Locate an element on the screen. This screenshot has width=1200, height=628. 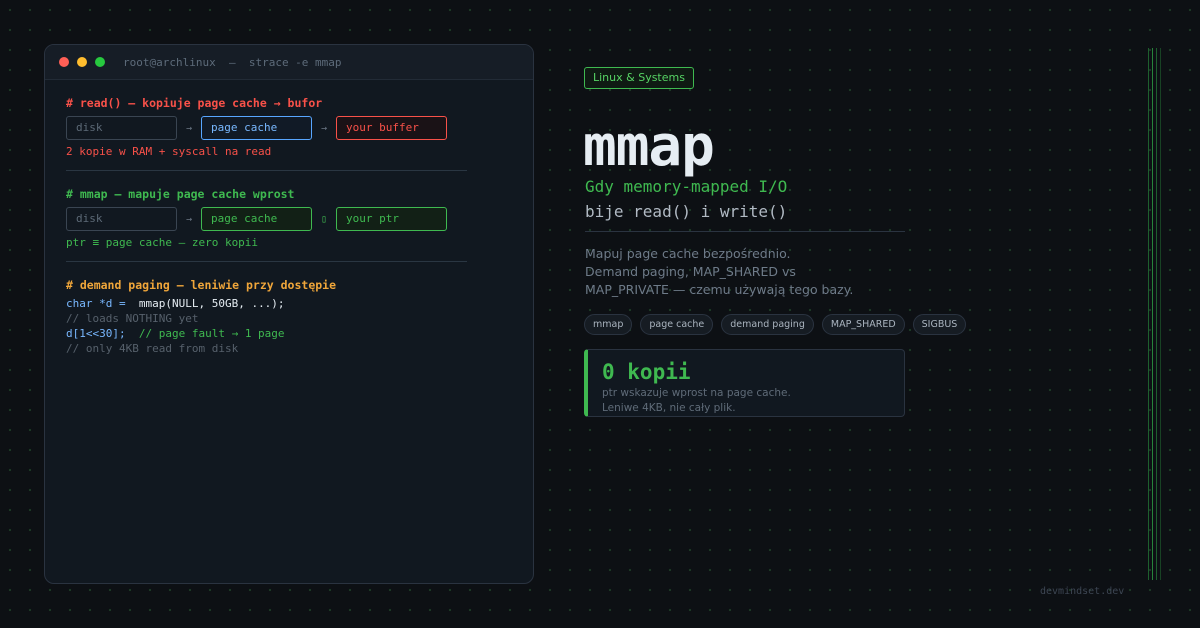
title-divider is located at coordinates (745, 231).